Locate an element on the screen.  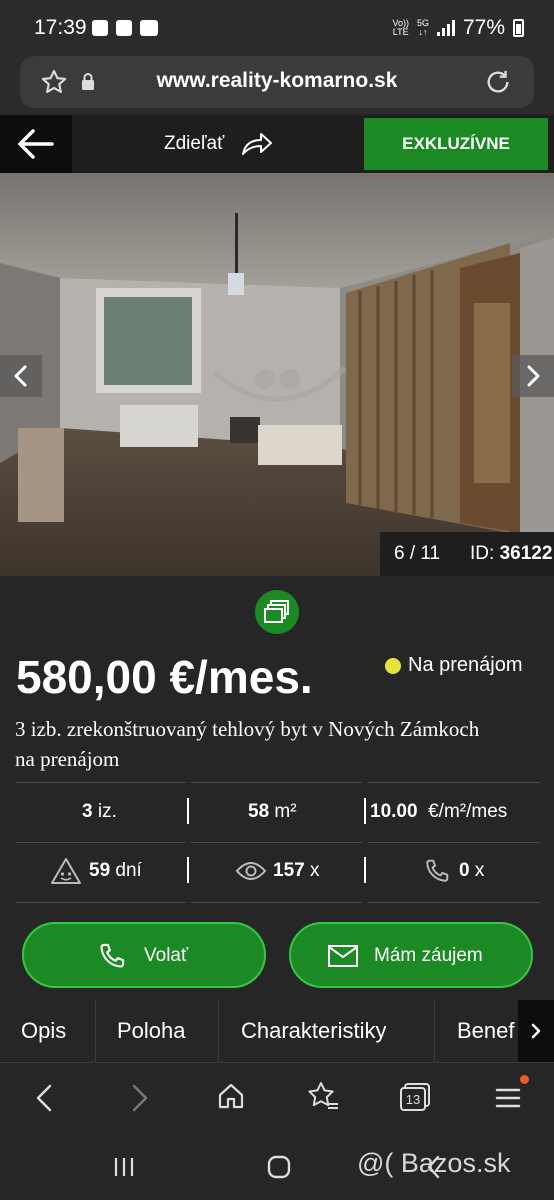
previous-photo-button is located at coordinates (21, 376).